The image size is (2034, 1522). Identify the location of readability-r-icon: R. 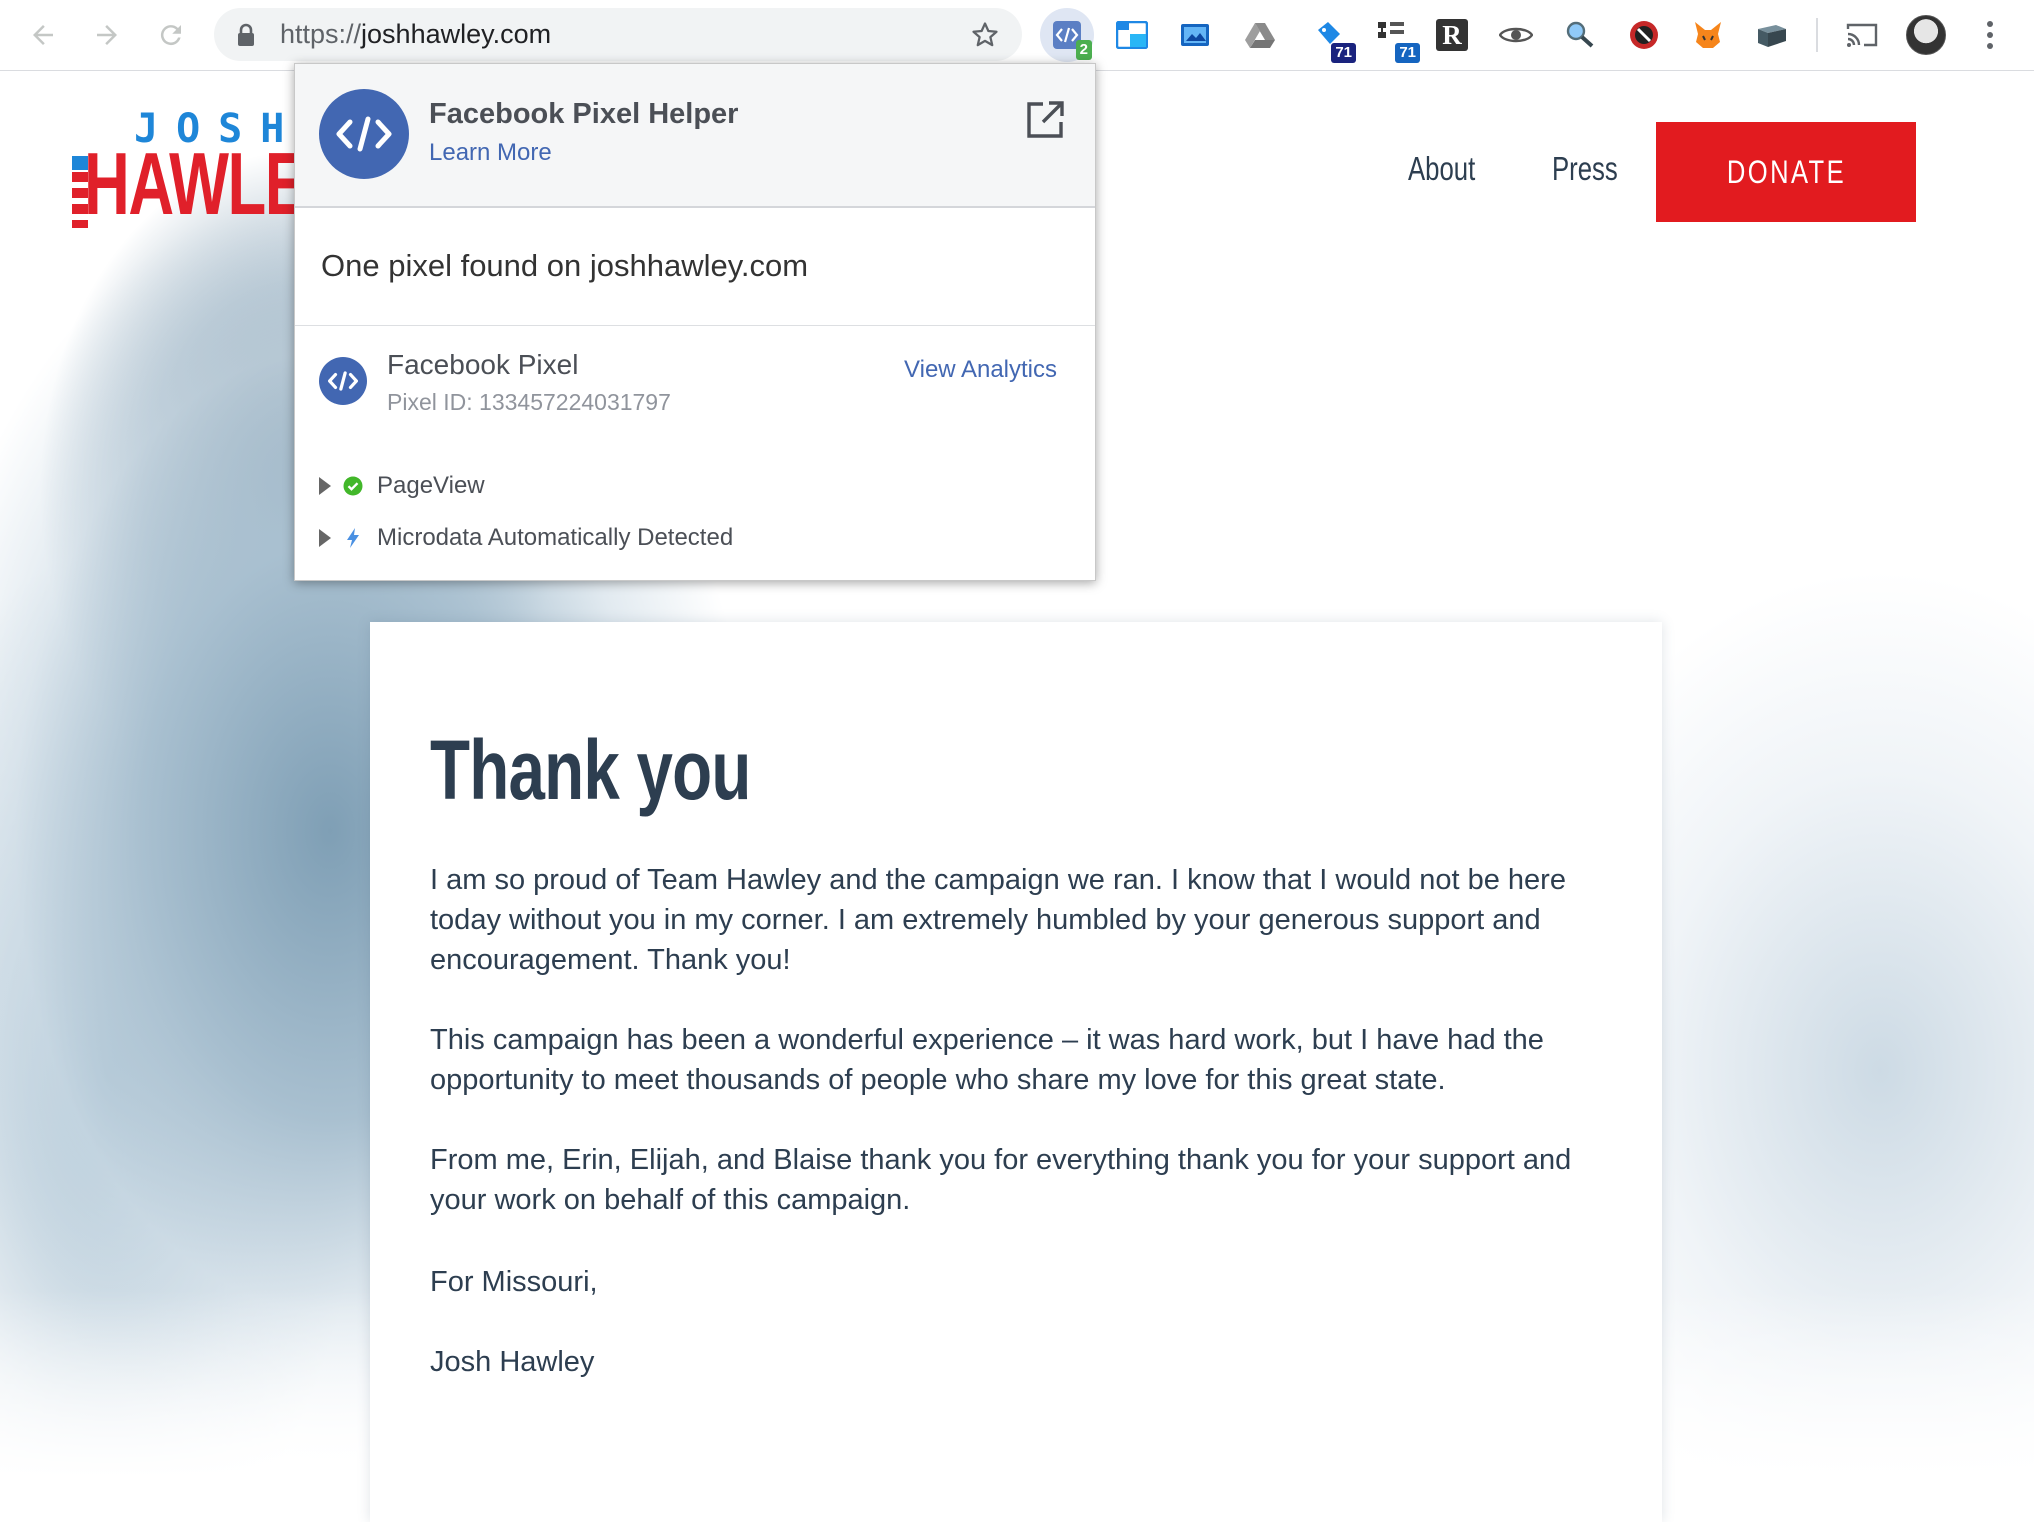
(1452, 35).